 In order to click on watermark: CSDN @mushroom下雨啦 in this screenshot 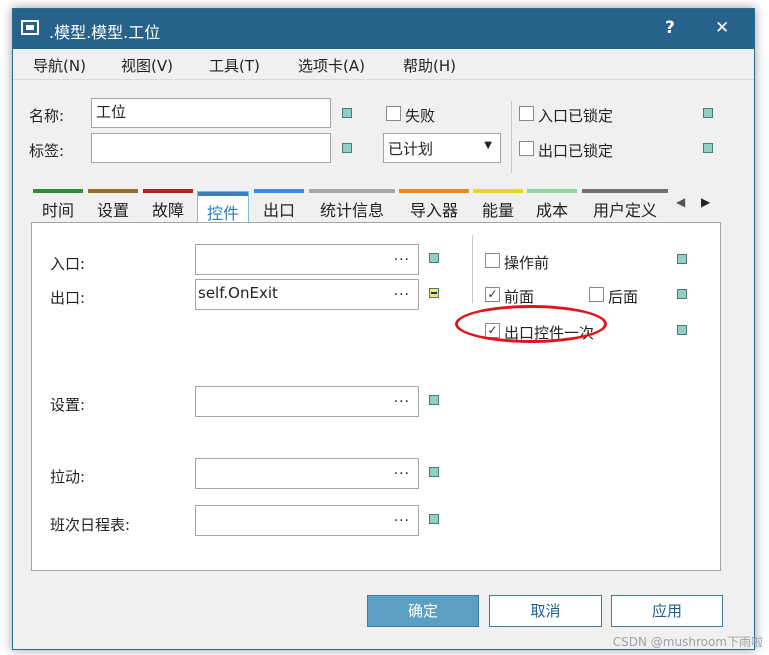, I will do `click(687, 642)`.